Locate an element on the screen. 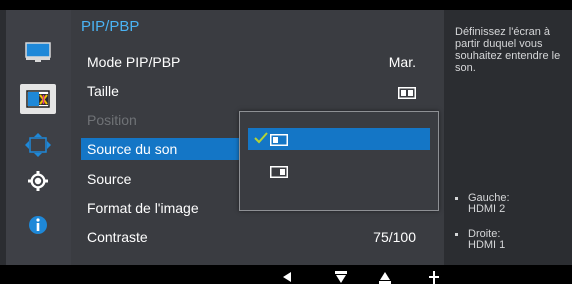 The height and width of the screenshot is (289, 572). sound-source-option-main is located at coordinates (339, 139).